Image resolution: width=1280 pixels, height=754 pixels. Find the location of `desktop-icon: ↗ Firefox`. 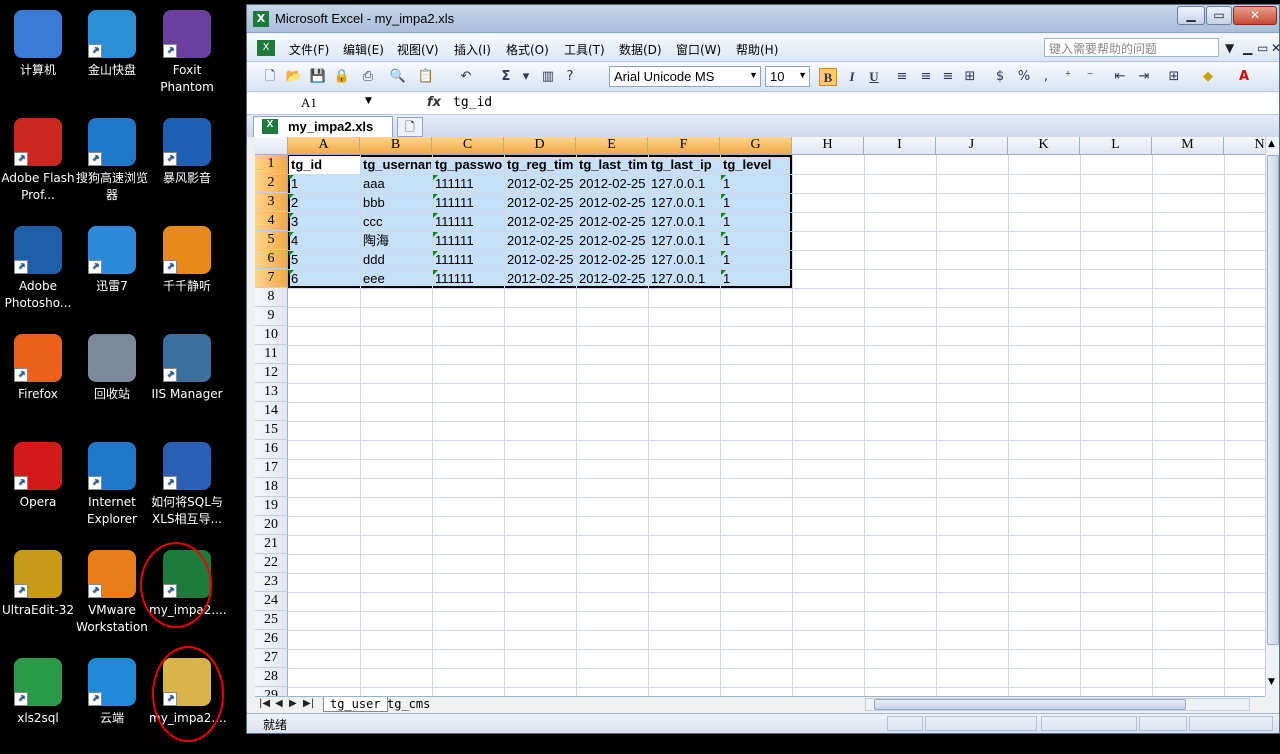

desktop-icon: ↗ Firefox is located at coordinates (38, 365).